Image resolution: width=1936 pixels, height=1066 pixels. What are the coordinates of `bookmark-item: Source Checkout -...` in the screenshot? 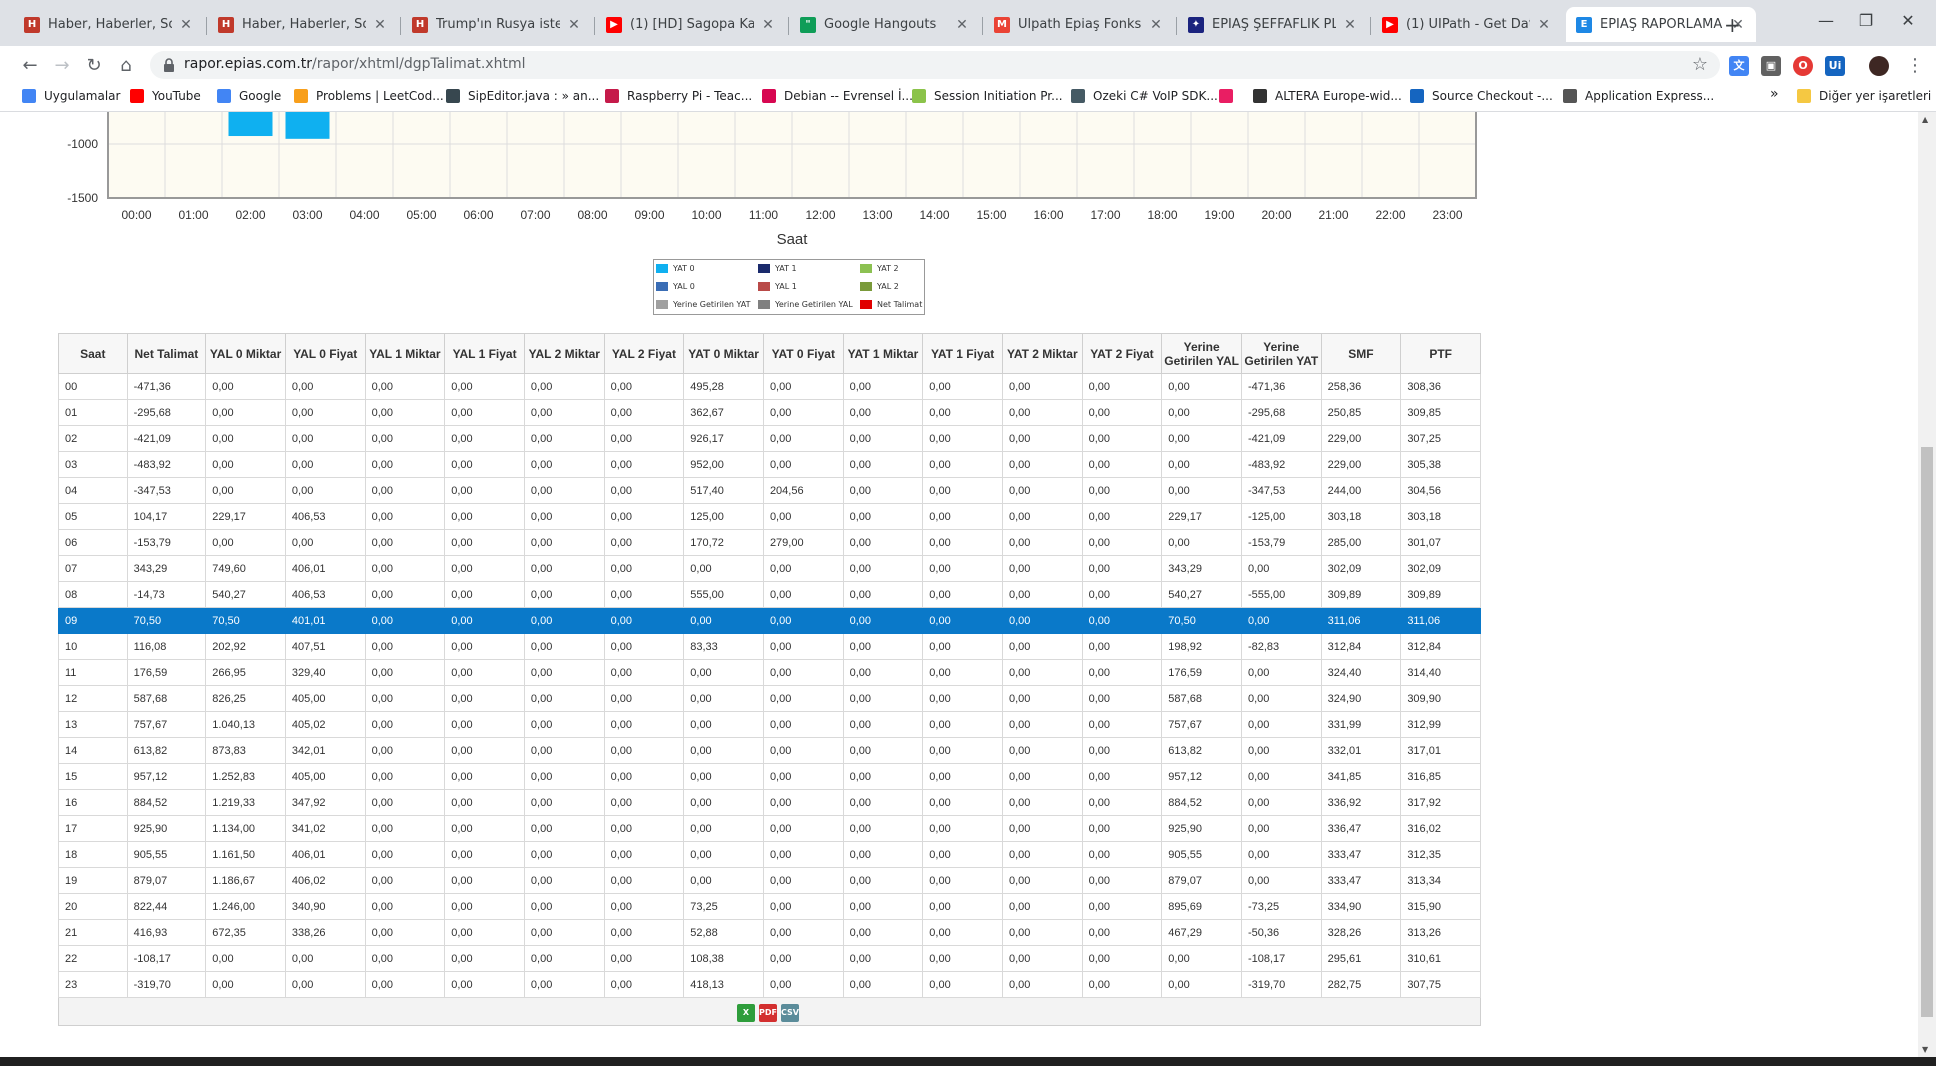 It's located at (1481, 96).